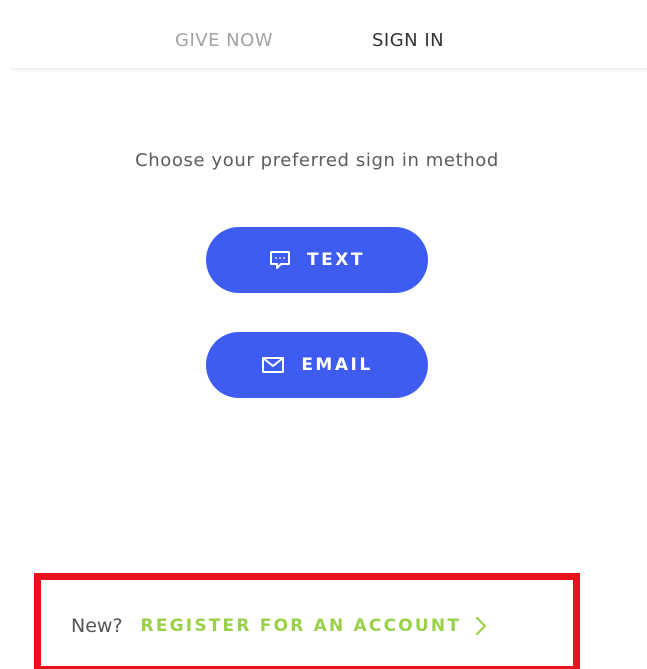 This screenshot has height=669, width=647. I want to click on chevron-right-icon, so click(481, 626).